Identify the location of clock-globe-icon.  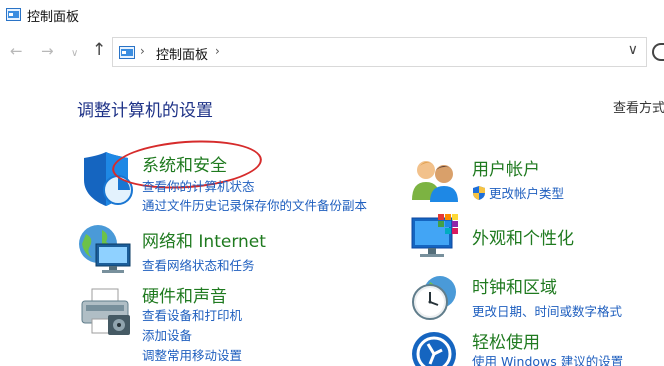
(435, 297).